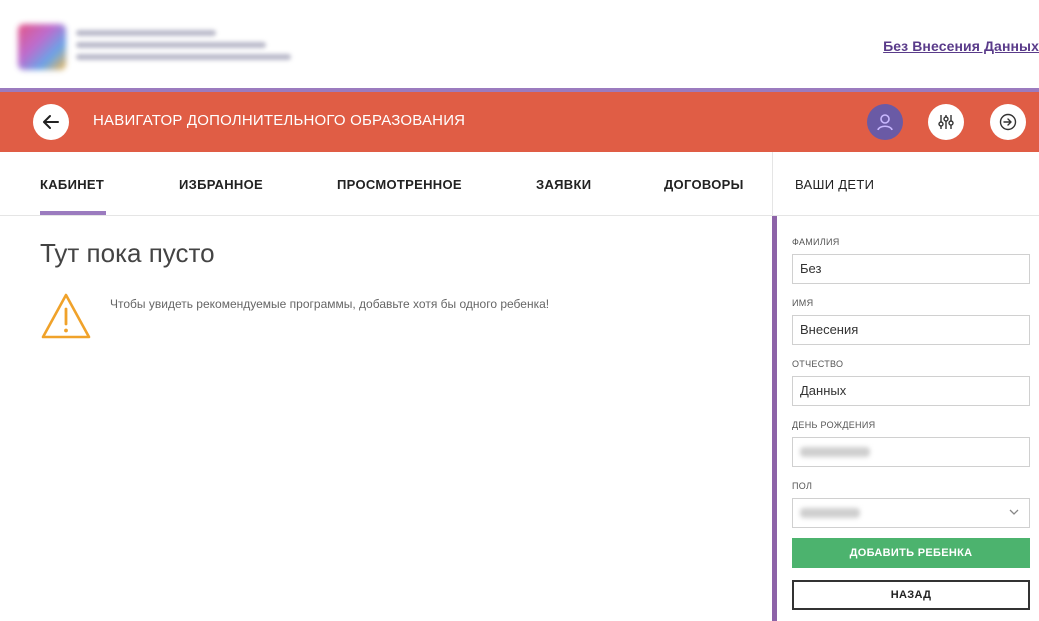  Describe the element at coordinates (961, 46) in the screenshot. I see `user-name-link: Без Внесения Данных` at that location.